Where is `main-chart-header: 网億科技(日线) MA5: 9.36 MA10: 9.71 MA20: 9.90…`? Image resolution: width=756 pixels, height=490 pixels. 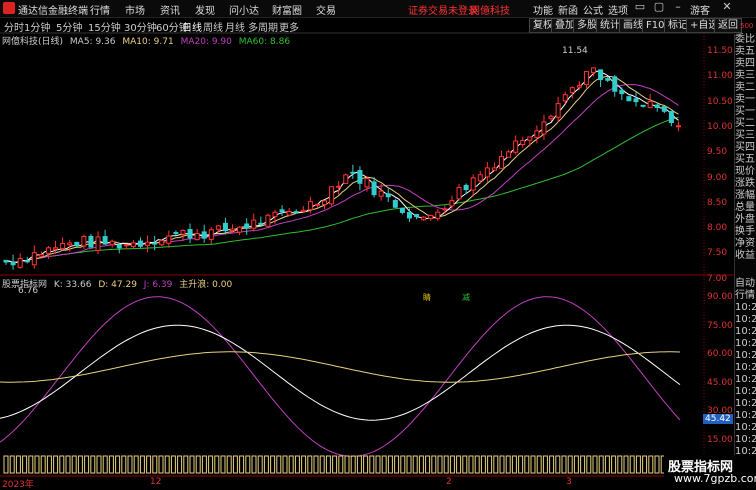
main-chart-header: 网億科技(日线) MA5: 9.36 MA10: 9.71 MA20: 9.90… is located at coordinates (148, 40).